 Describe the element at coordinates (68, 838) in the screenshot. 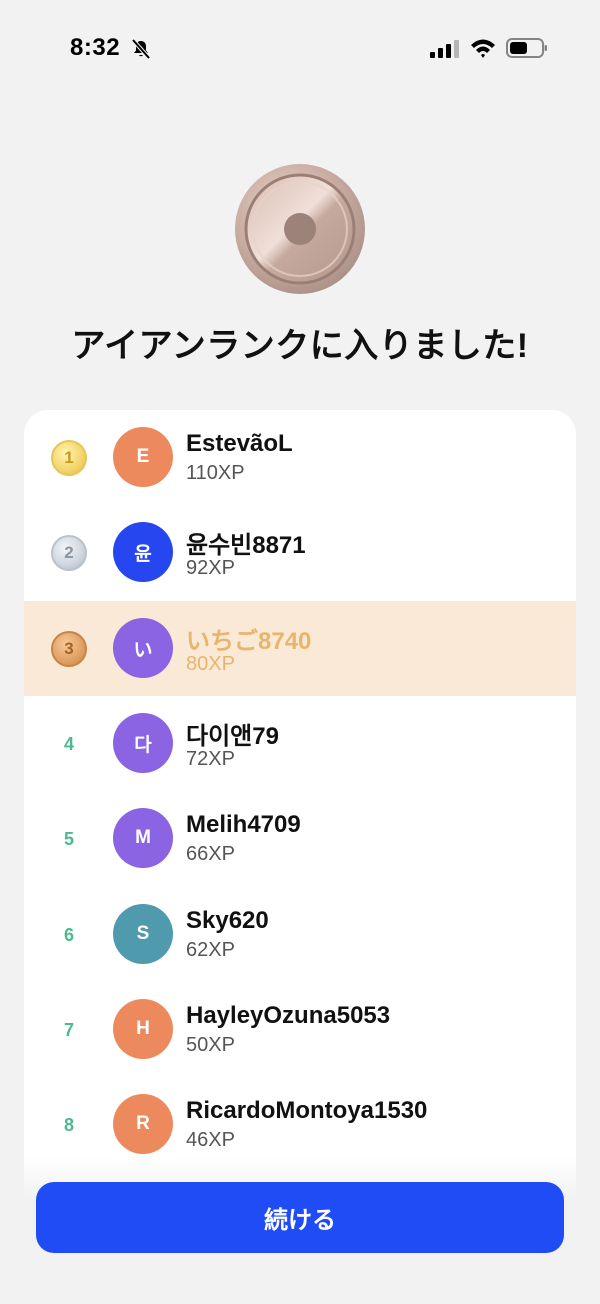

I see `rank-number: 5` at that location.